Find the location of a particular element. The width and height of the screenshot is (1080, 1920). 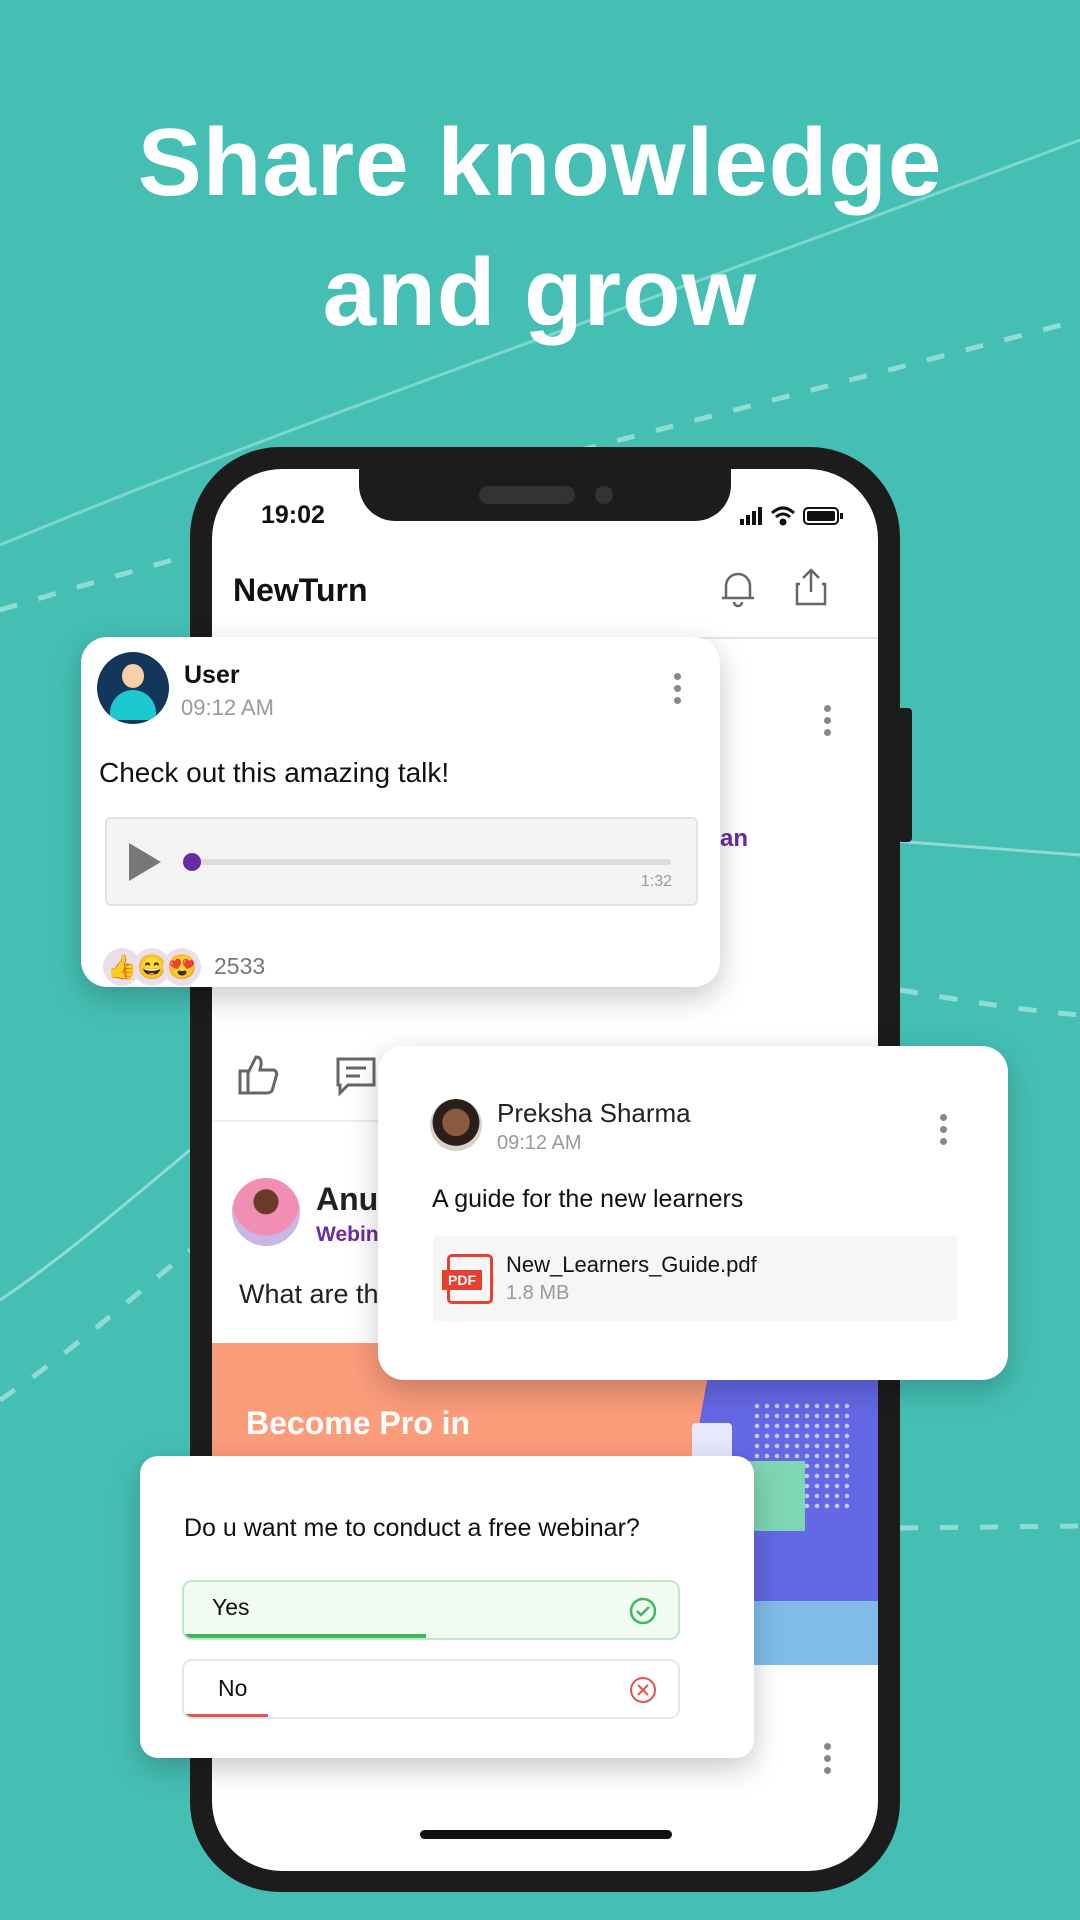

battery-icon is located at coordinates (823, 516).